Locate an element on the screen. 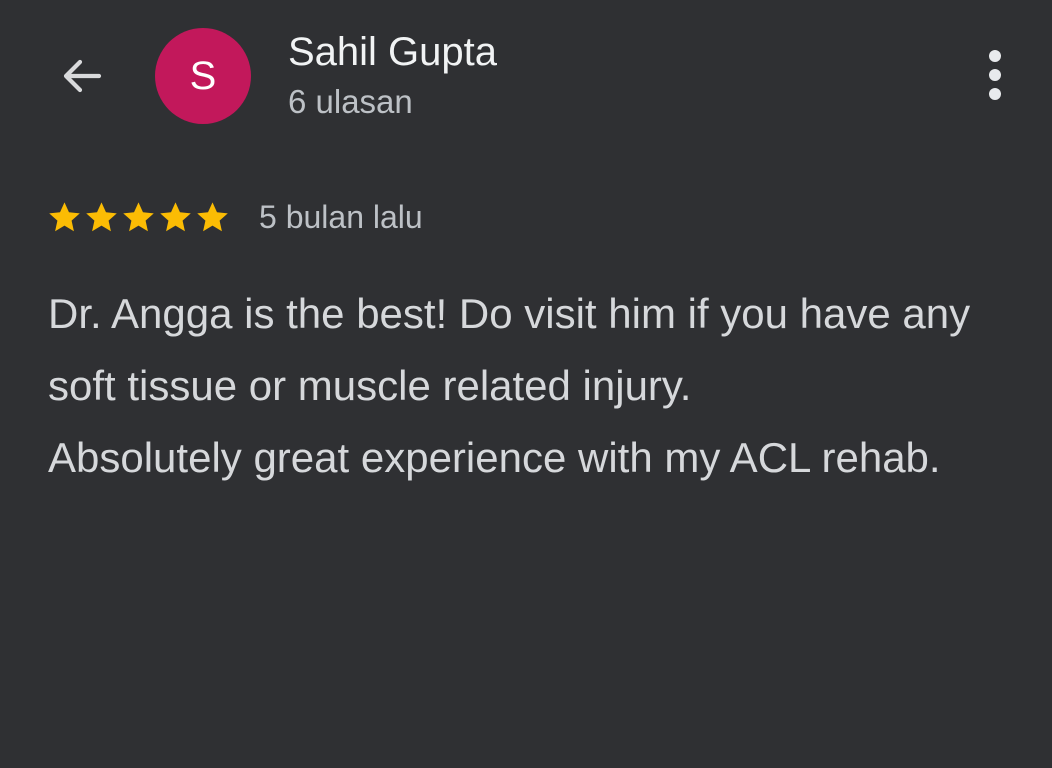 This screenshot has height=768, width=1052. review-count: 6 ulasan is located at coordinates (350, 101).